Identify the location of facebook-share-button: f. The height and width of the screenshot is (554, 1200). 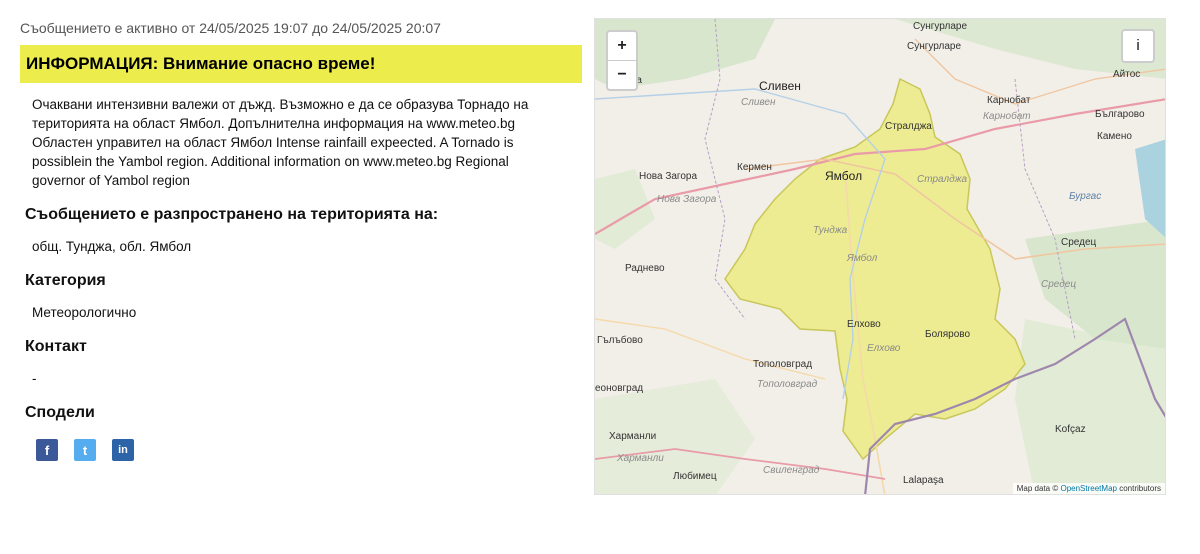
(47, 450).